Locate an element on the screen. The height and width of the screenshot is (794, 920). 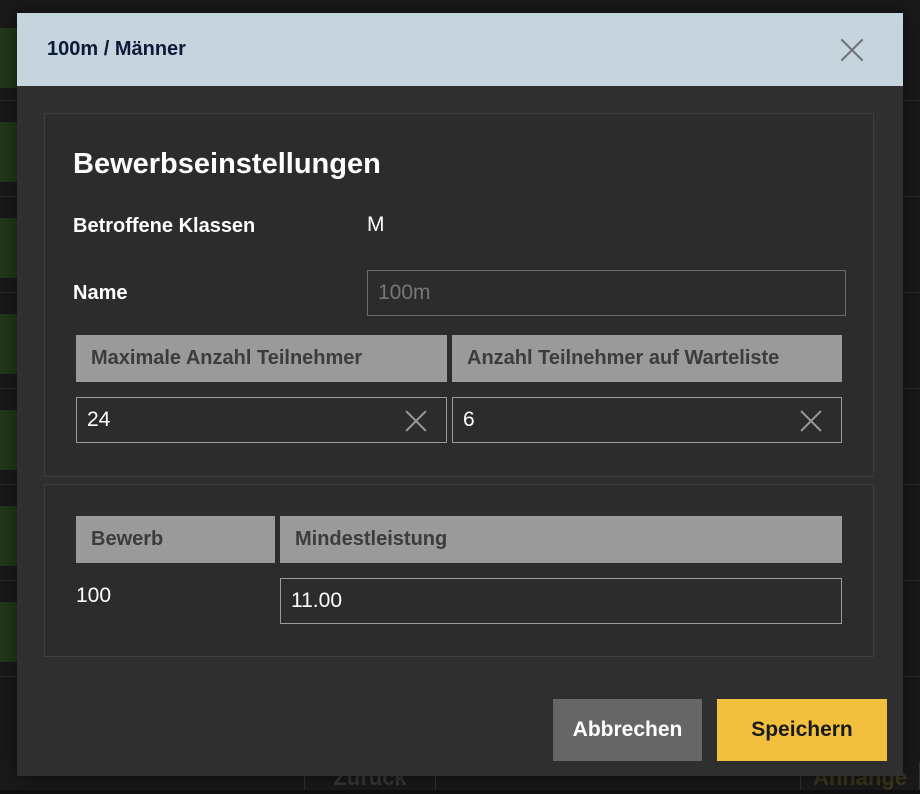
save-button: Speichern is located at coordinates (802, 730).